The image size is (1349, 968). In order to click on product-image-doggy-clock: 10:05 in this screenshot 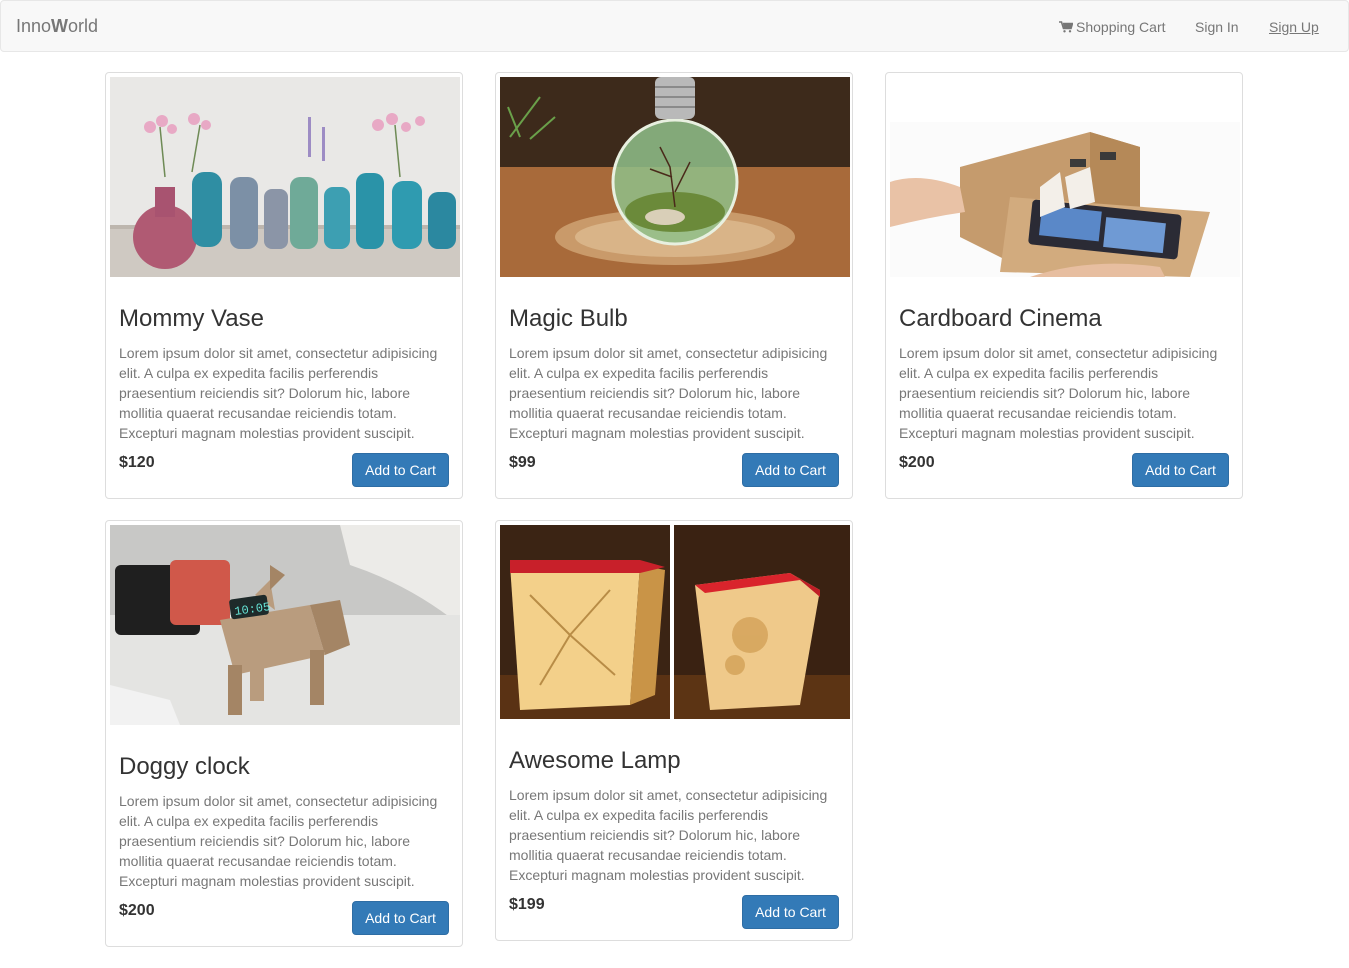, I will do `click(285, 625)`.